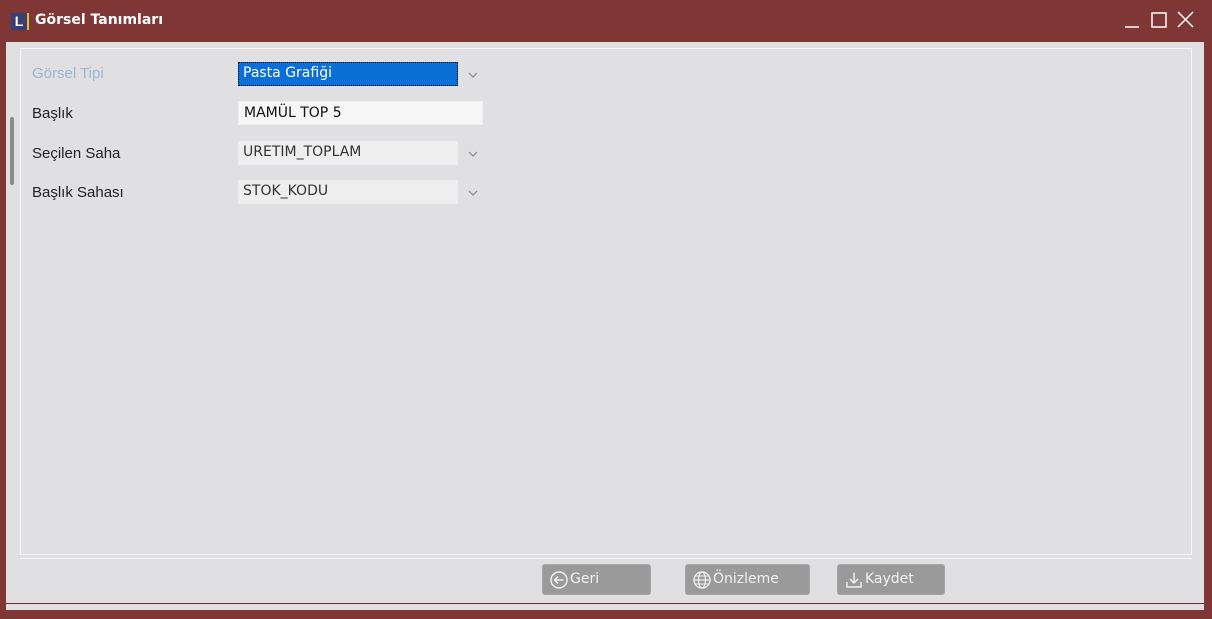 This screenshot has height=619, width=1212. Describe the element at coordinates (302, 152) in the screenshot. I see `secilen-saha-value: URETIM_TOPLAM` at that location.